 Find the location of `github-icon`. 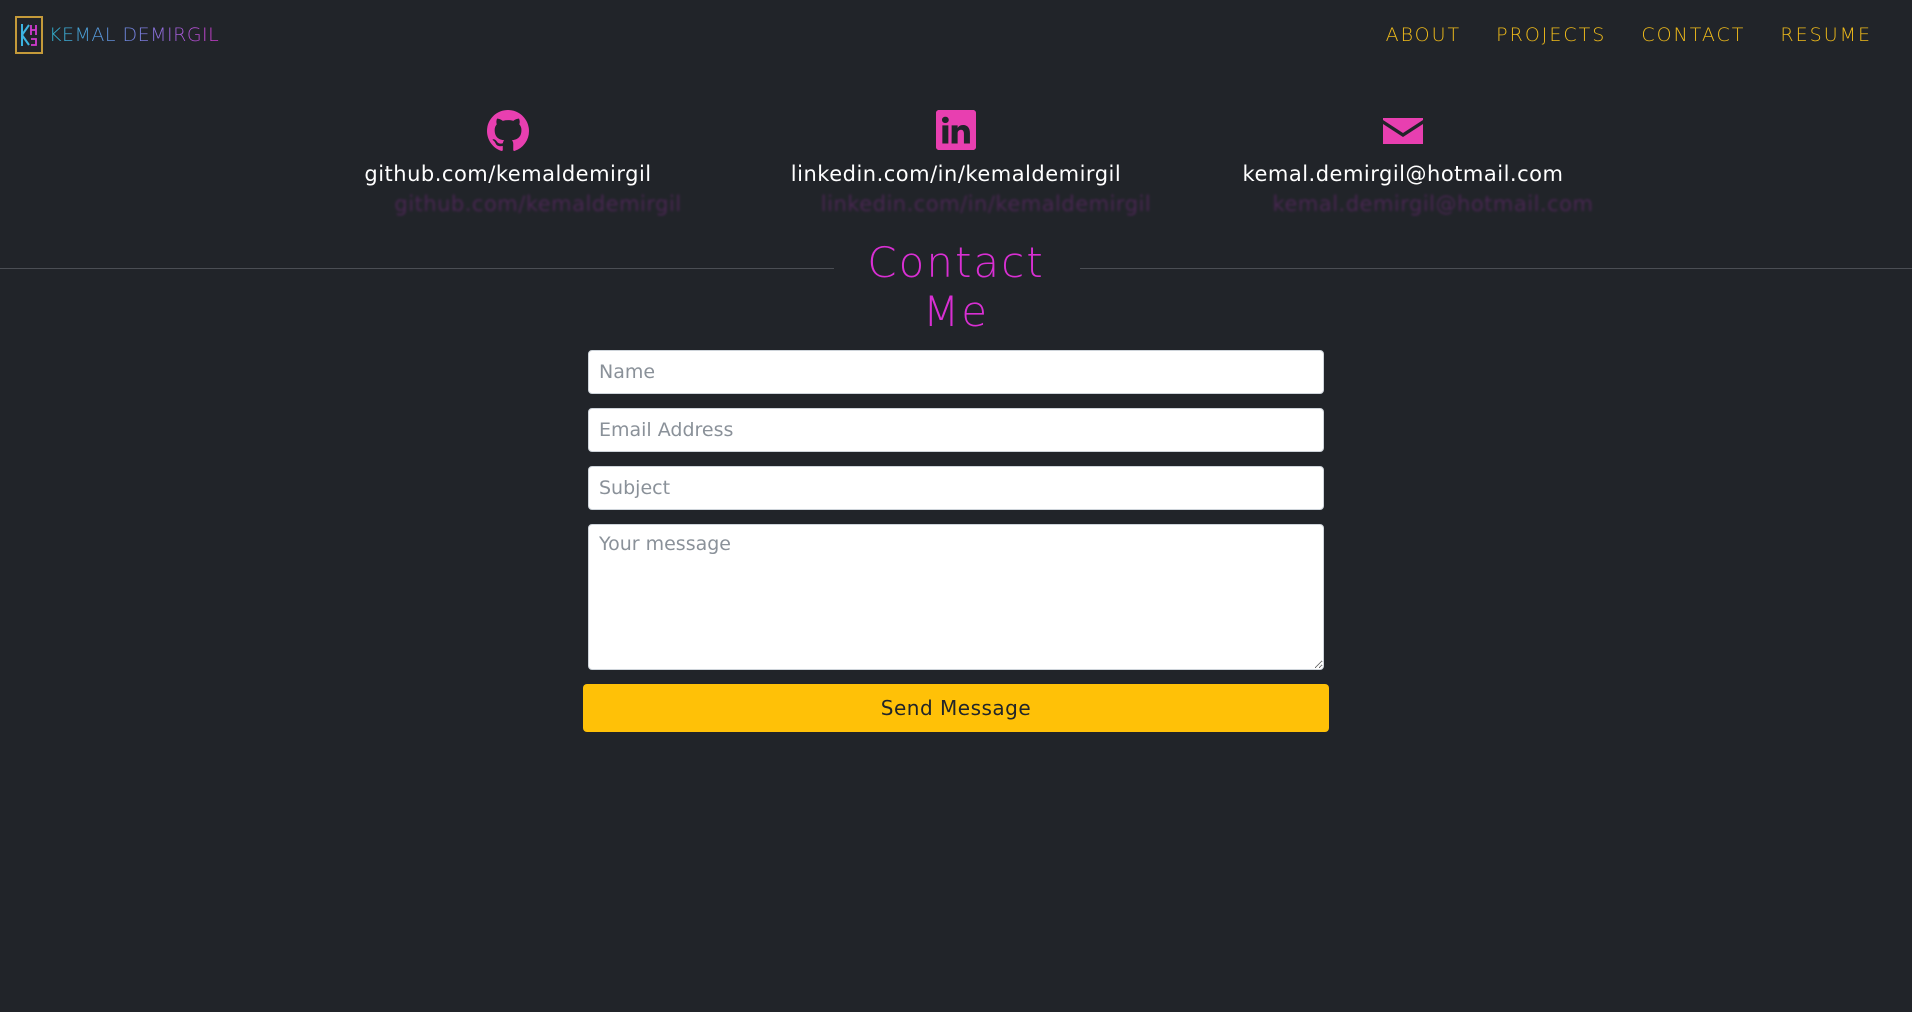

github-icon is located at coordinates (508, 131).